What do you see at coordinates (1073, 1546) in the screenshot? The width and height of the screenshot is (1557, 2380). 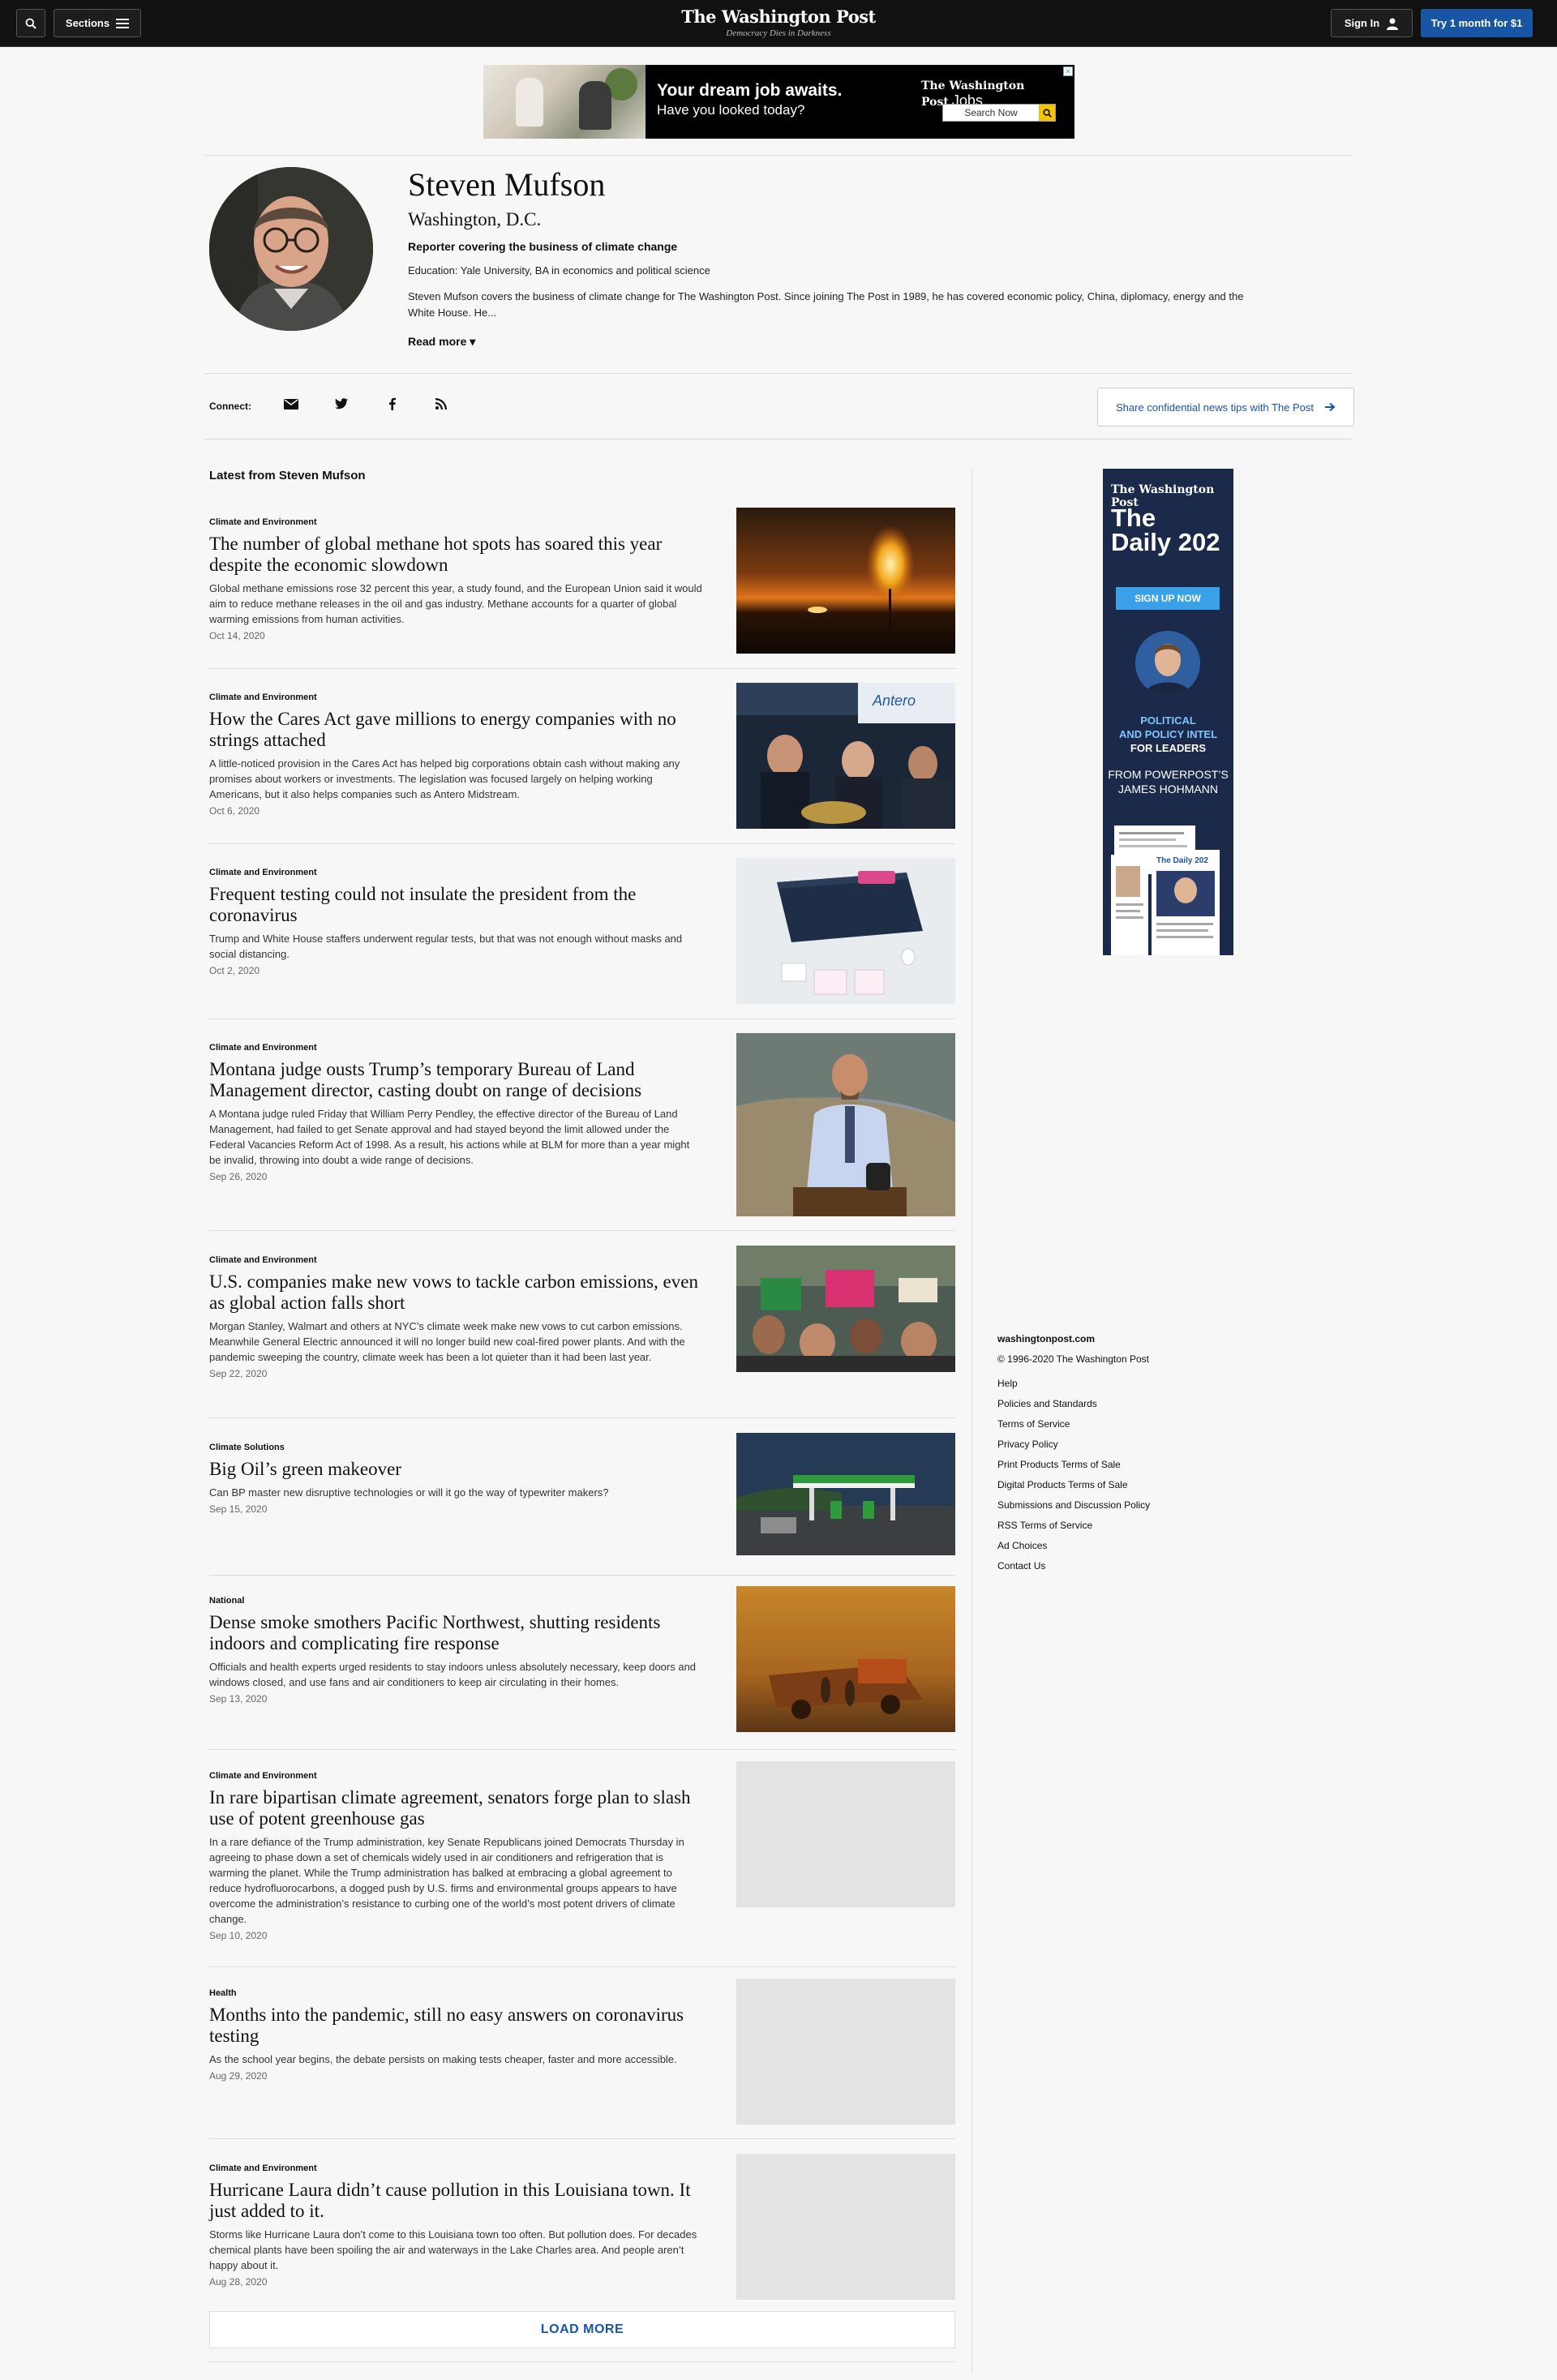 I see `footer-link-ad-choices: Ad Choices` at bounding box center [1073, 1546].